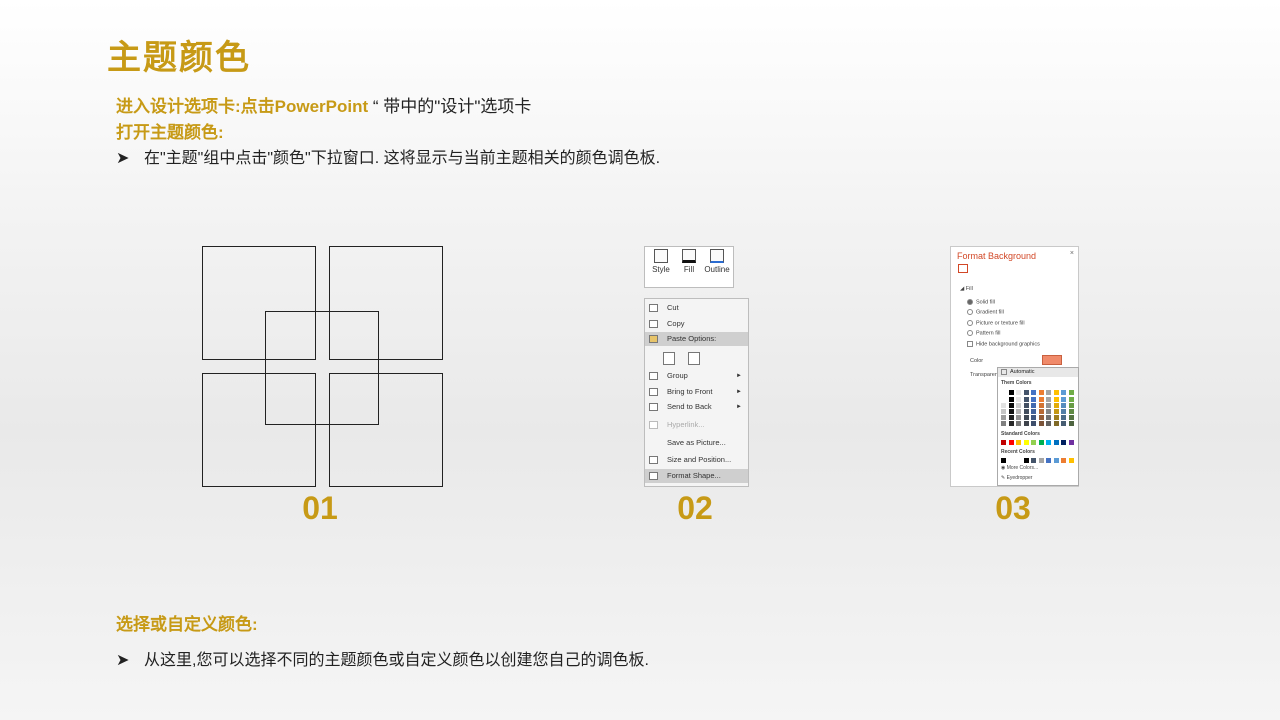 Image resolution: width=1280 pixels, height=720 pixels. What do you see at coordinates (661, 261) in the screenshot?
I see `style-button: Style` at bounding box center [661, 261].